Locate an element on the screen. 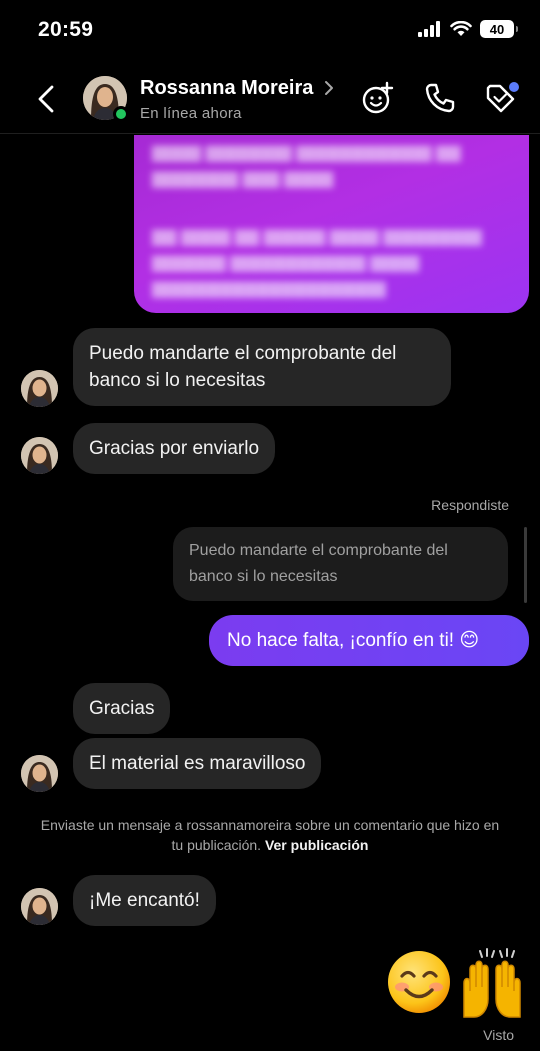 The image size is (540, 1051). battery-indicator: 40 is located at coordinates (499, 29).